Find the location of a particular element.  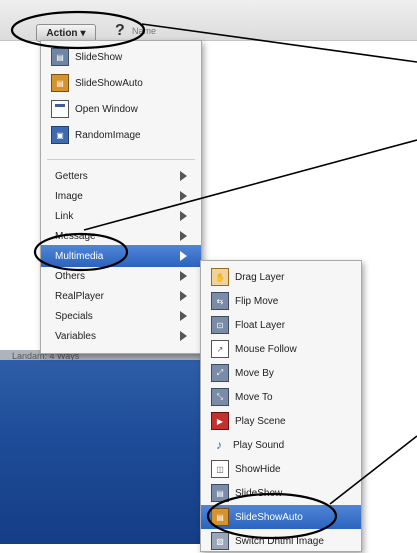

callout-line-slideshowauto is located at coordinates (373, 470).